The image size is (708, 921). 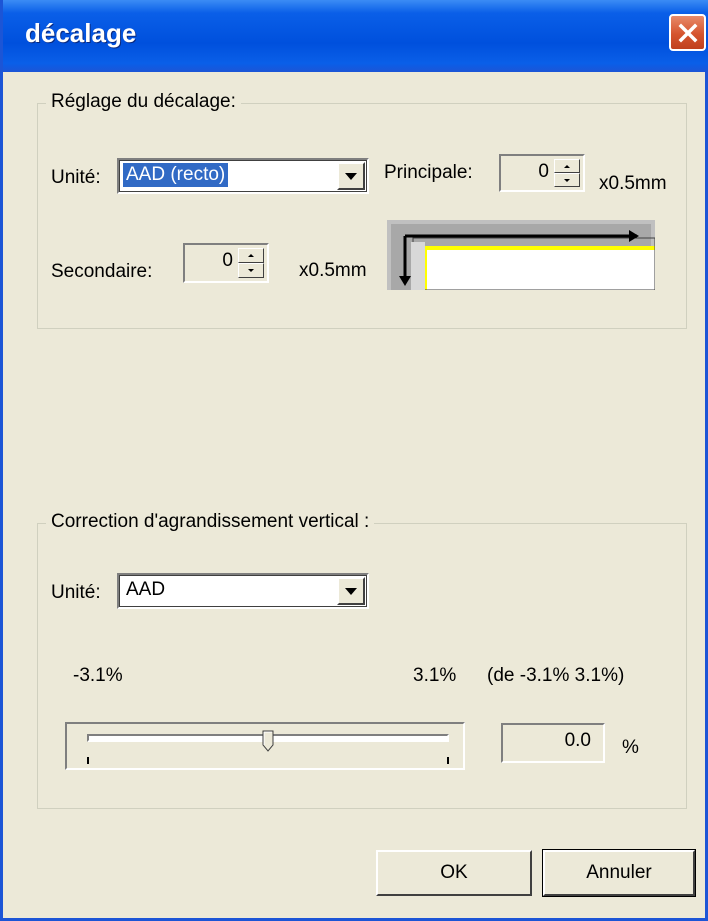 I want to click on title-bar: décalage, so click(x=355, y=36).